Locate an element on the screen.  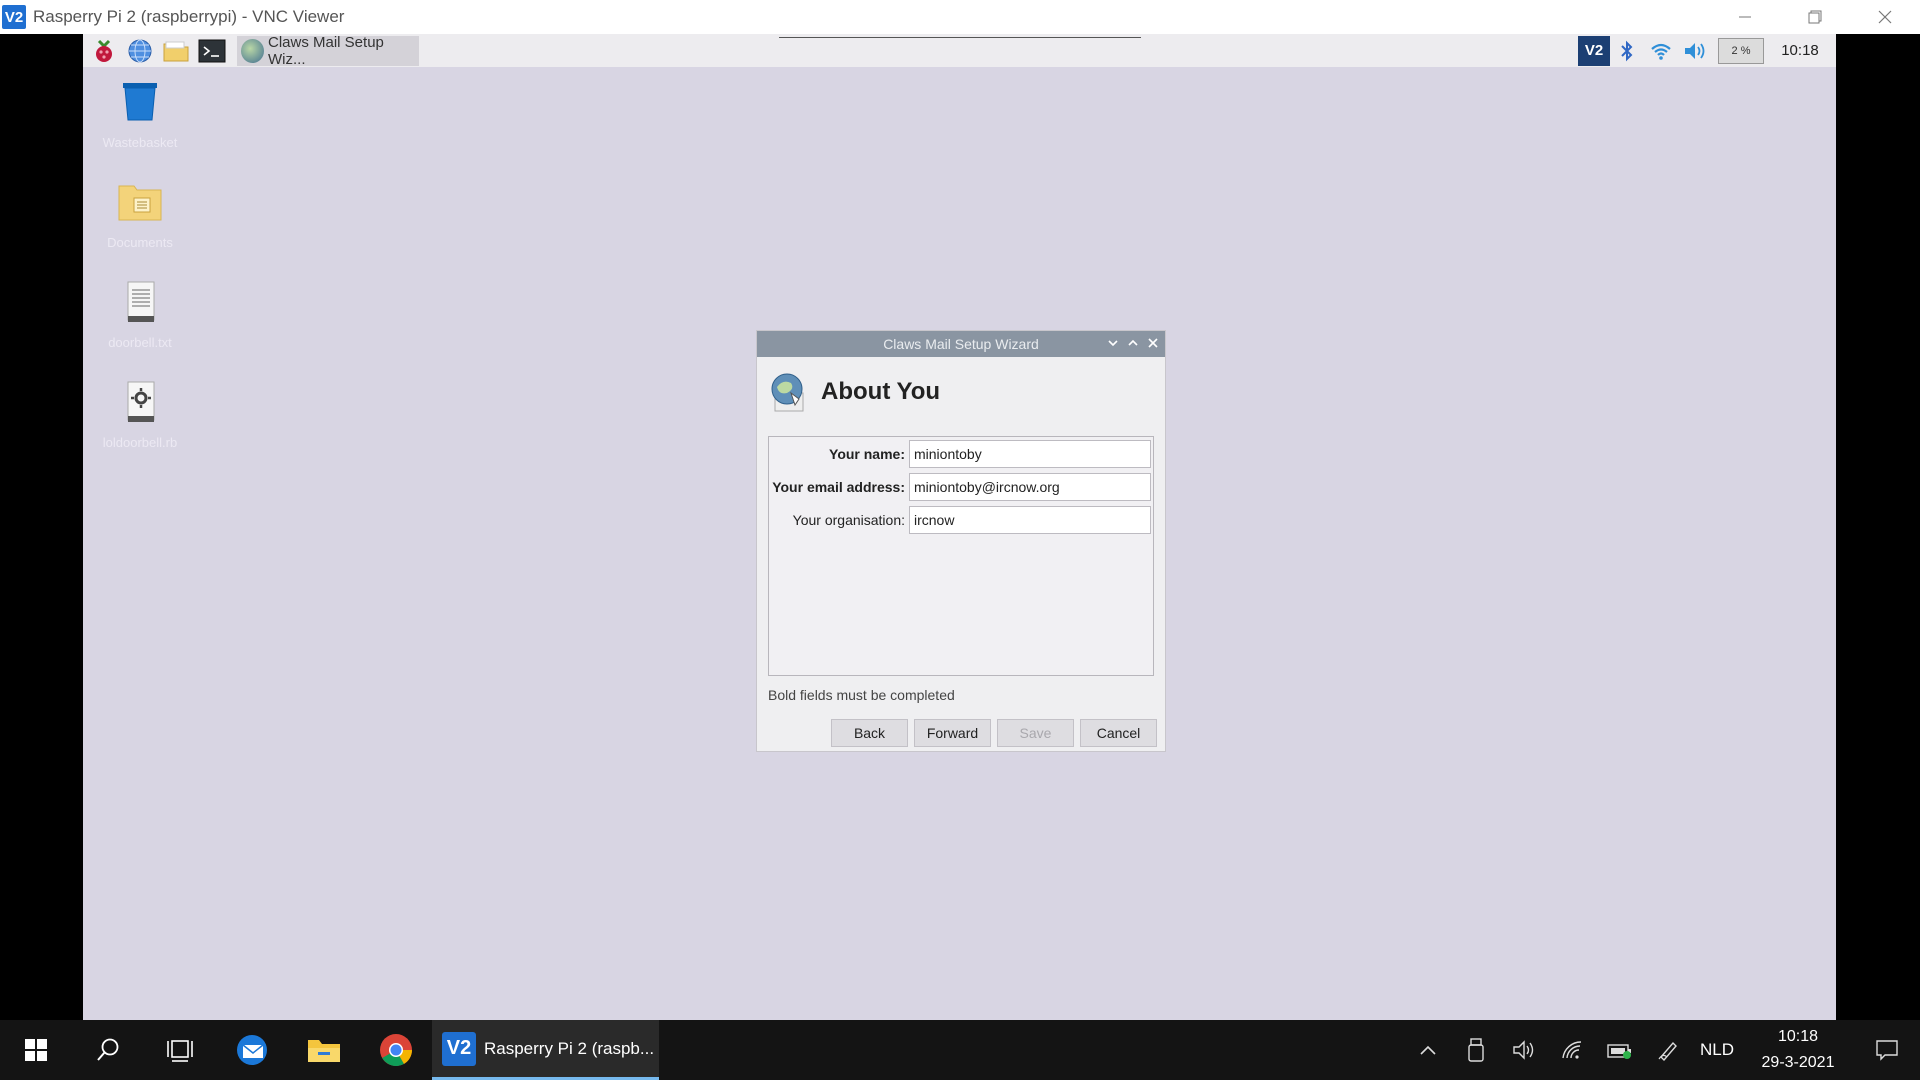
volume-icon is located at coordinates (1695, 50).